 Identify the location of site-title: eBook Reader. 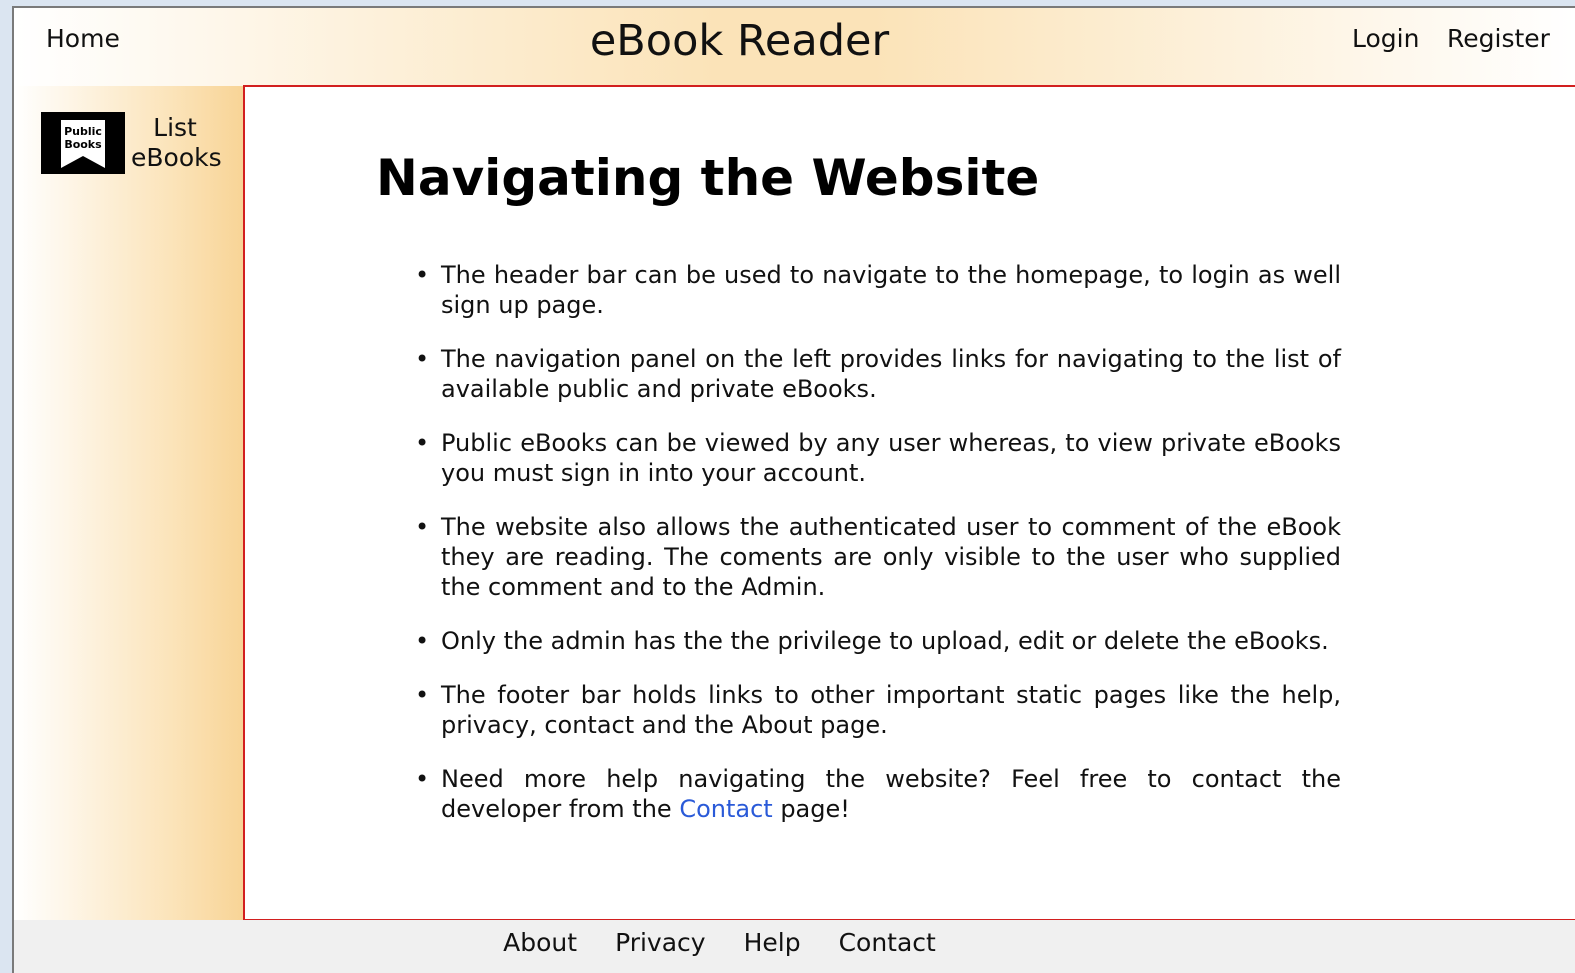
(739, 41).